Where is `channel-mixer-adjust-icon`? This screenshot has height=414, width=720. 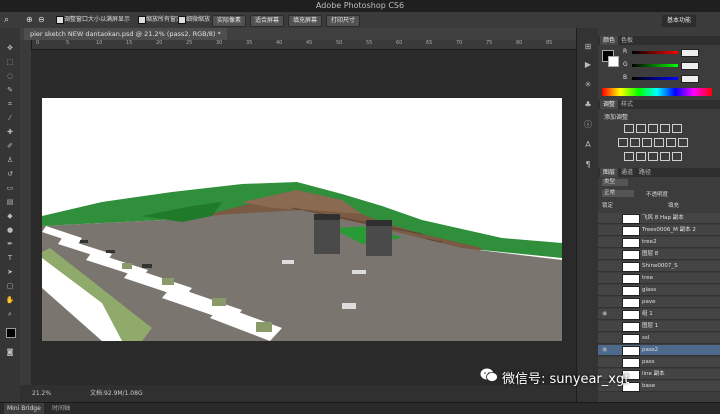 channel-mixer-adjust-icon is located at coordinates (671, 142).